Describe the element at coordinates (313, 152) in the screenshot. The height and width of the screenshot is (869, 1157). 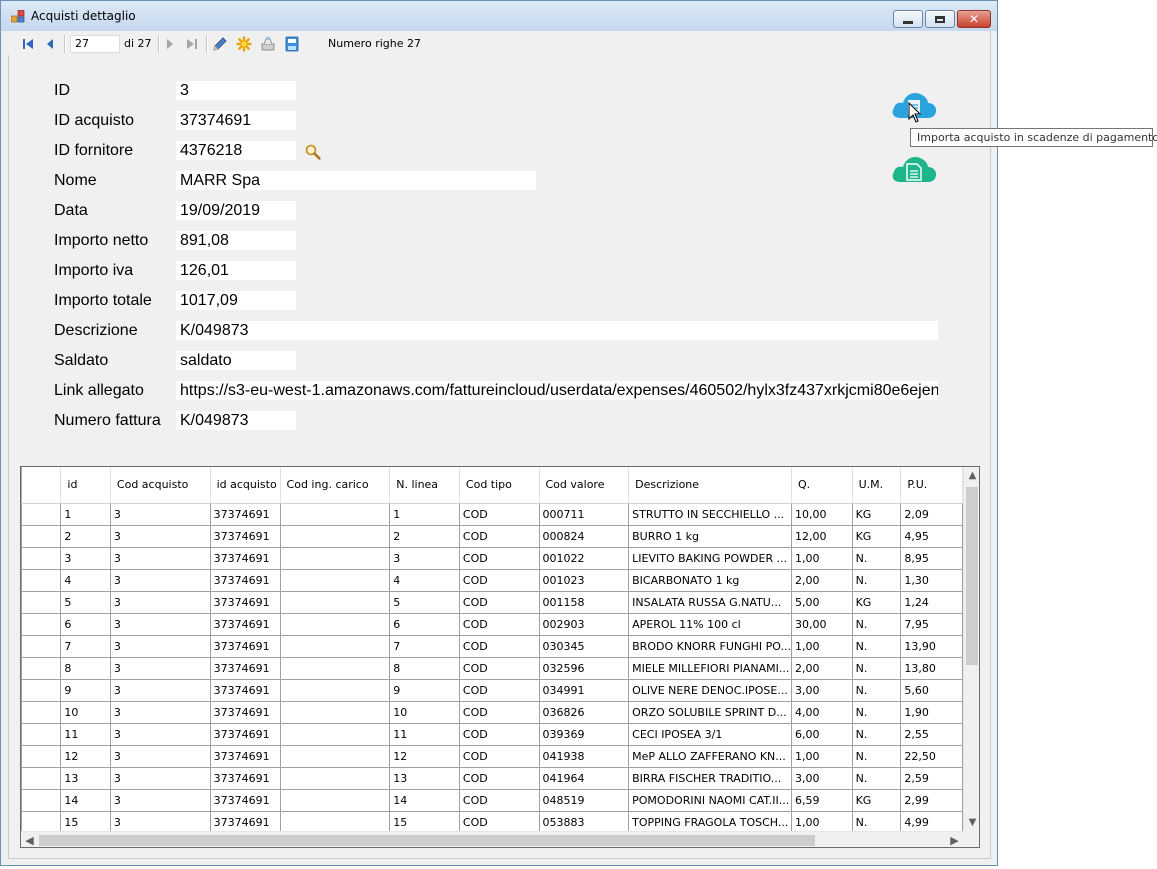
I see `lookup-supplier-button` at that location.